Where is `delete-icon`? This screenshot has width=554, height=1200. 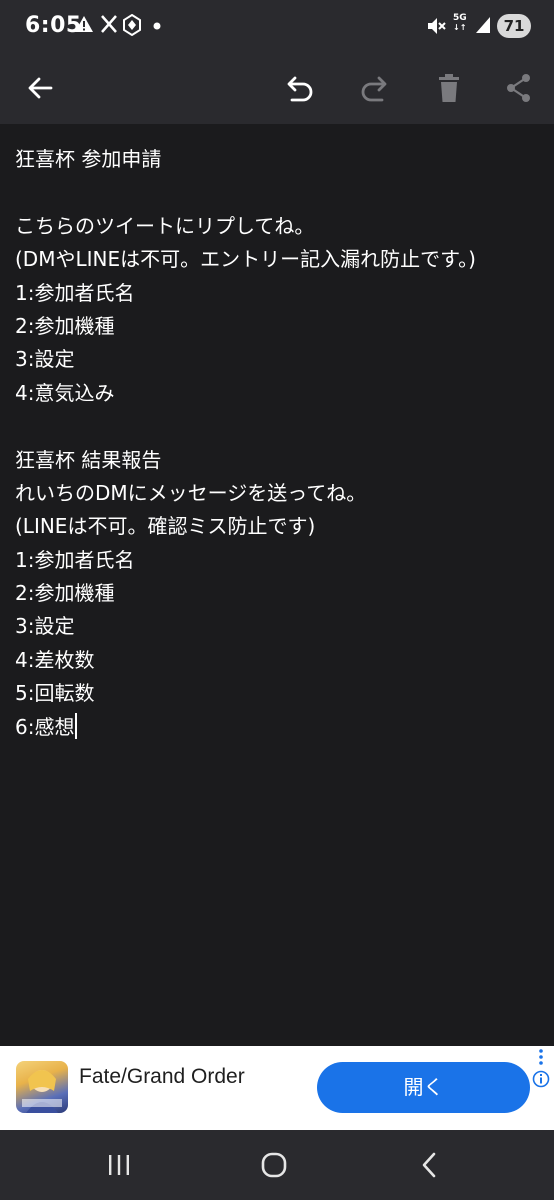
delete-icon is located at coordinates (449, 88).